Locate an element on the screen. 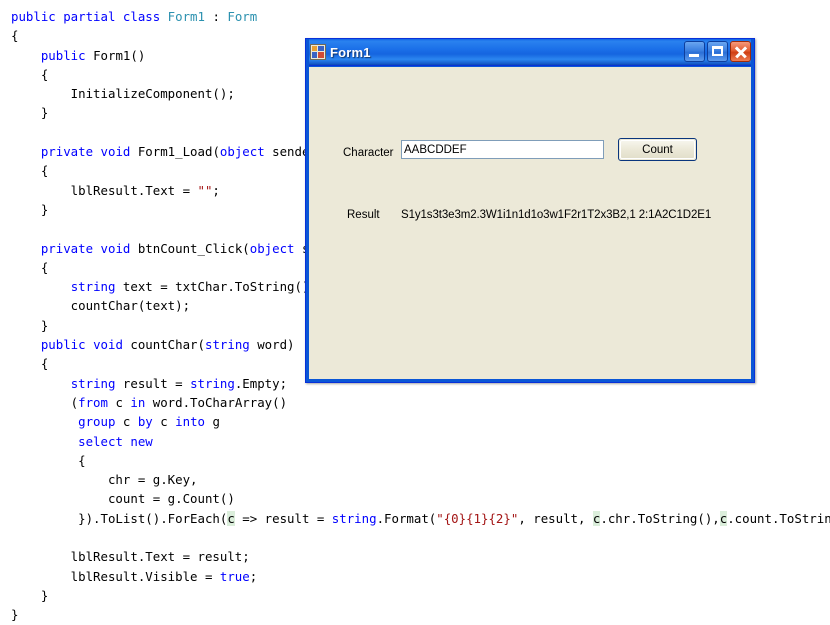  code-line: group c by c into g is located at coordinates (420, 421).